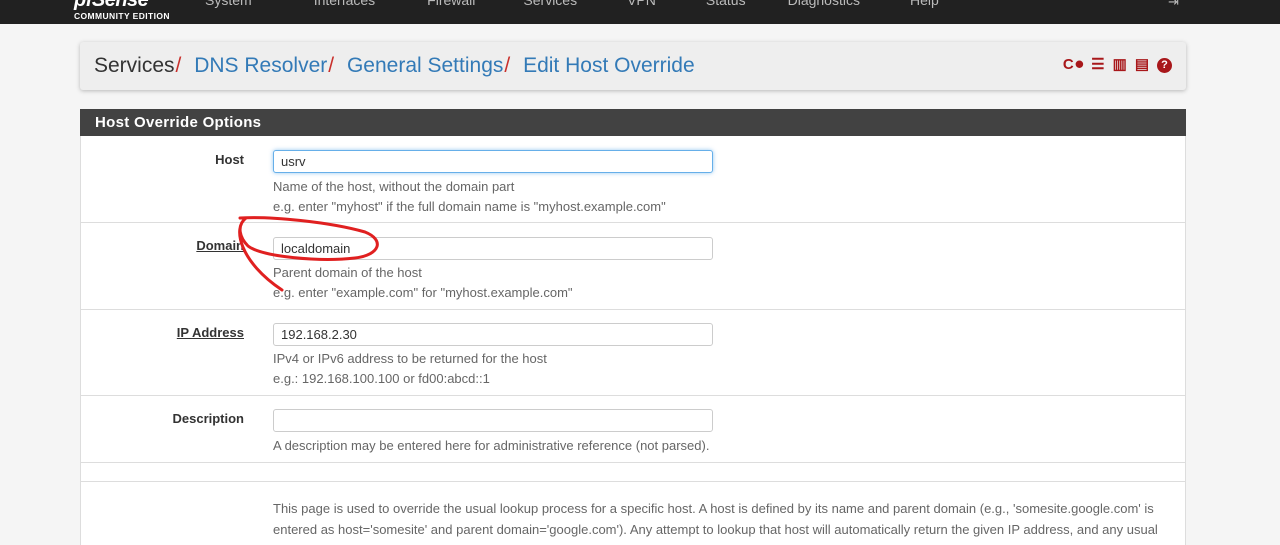  Describe the element at coordinates (633, 122) in the screenshot. I see `panel-title: Host Override Options` at that location.